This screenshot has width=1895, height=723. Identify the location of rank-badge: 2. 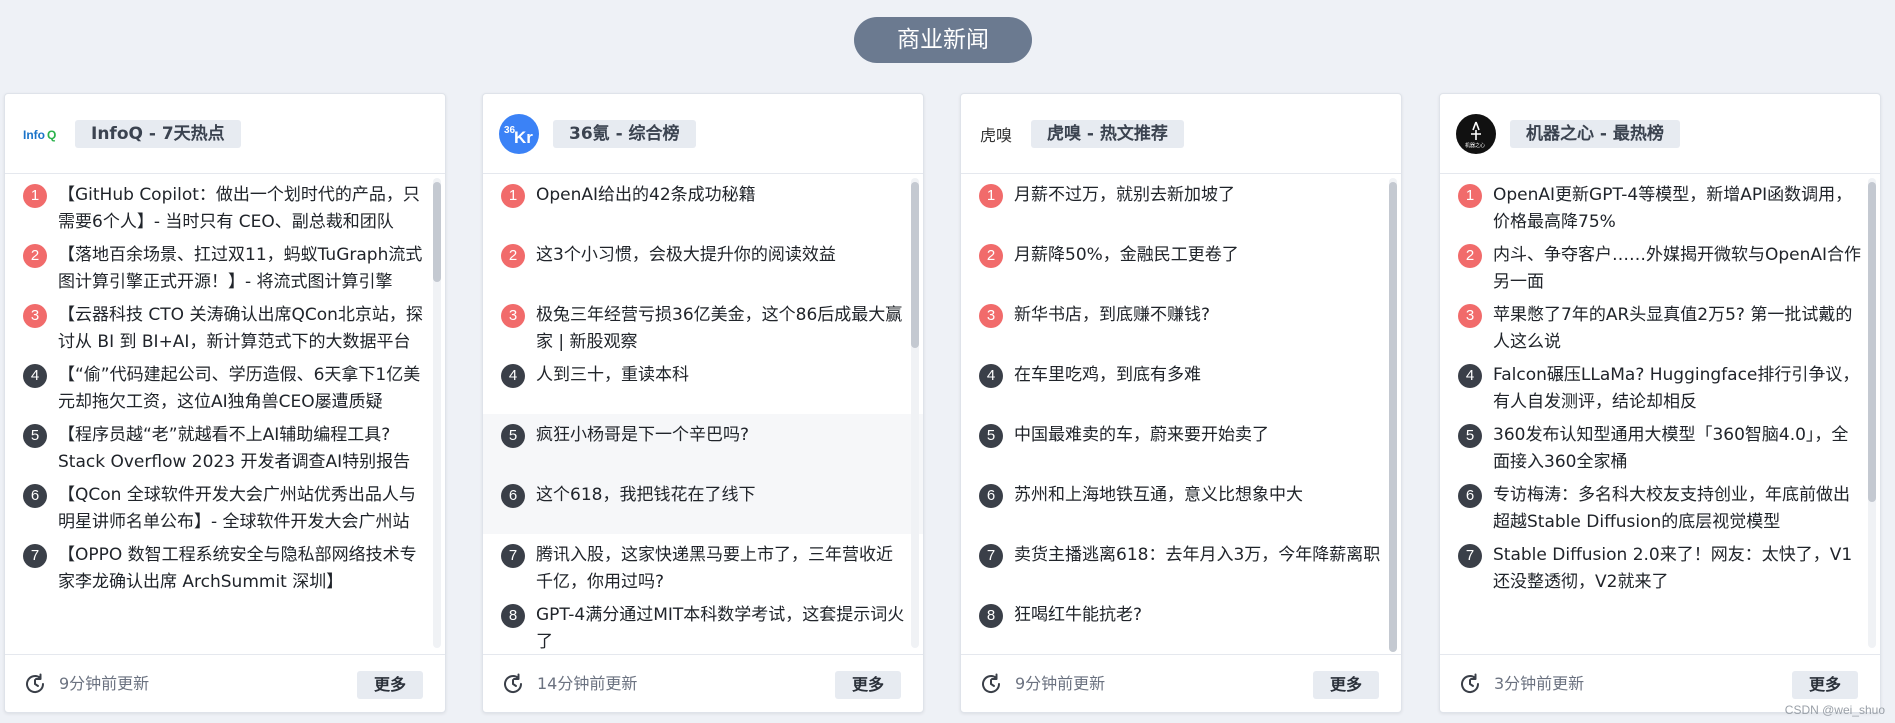
(513, 256).